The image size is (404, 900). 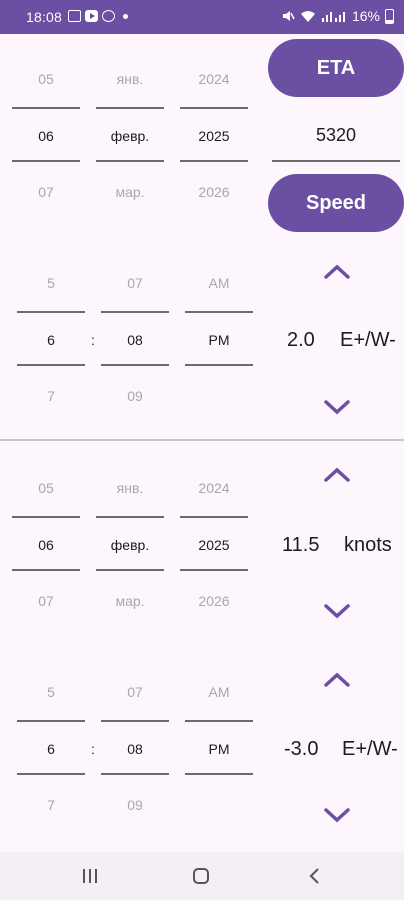 I want to click on stepper-2-up-icon, so click(x=337, y=475).